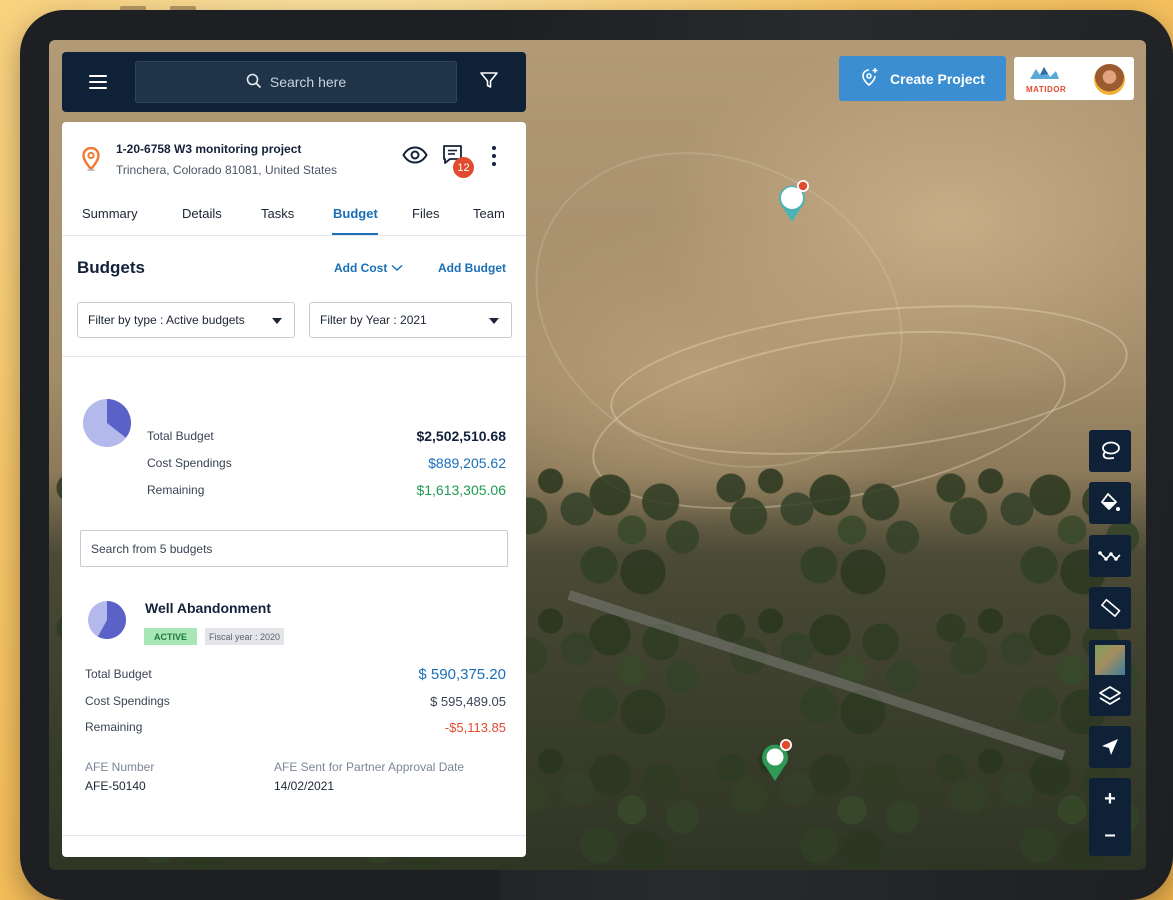  Describe the element at coordinates (361, 268) in the screenshot. I see `add-cost-label: Add Cost` at that location.